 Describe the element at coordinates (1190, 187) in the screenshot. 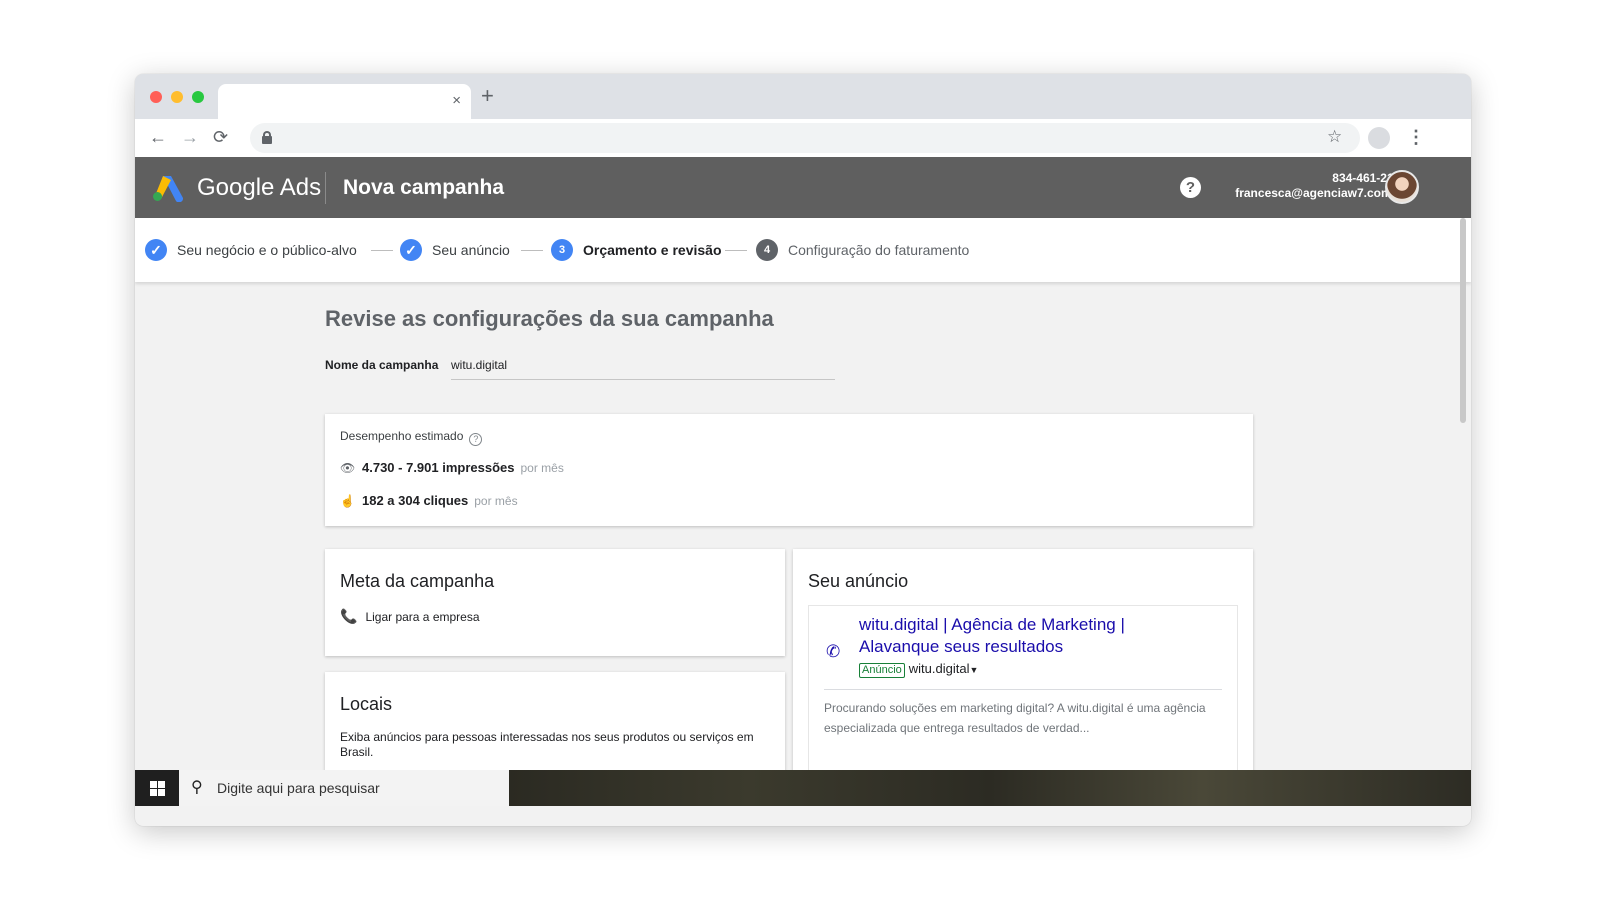

I see `help-icon: ?` at that location.